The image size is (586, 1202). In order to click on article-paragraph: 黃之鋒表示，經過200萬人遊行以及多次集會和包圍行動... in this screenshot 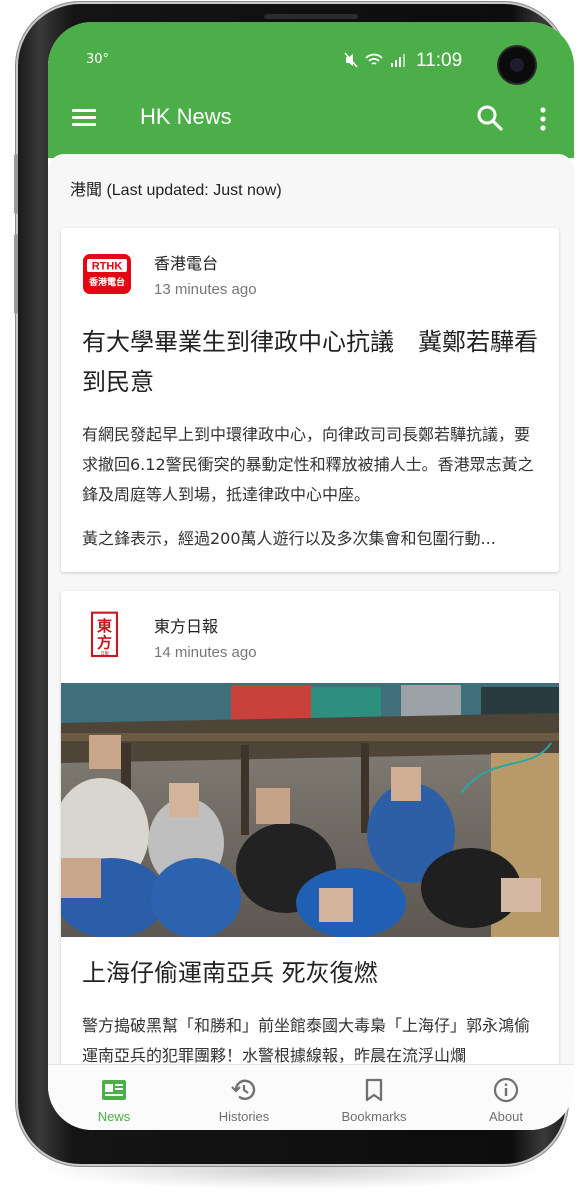, I will do `click(289, 538)`.